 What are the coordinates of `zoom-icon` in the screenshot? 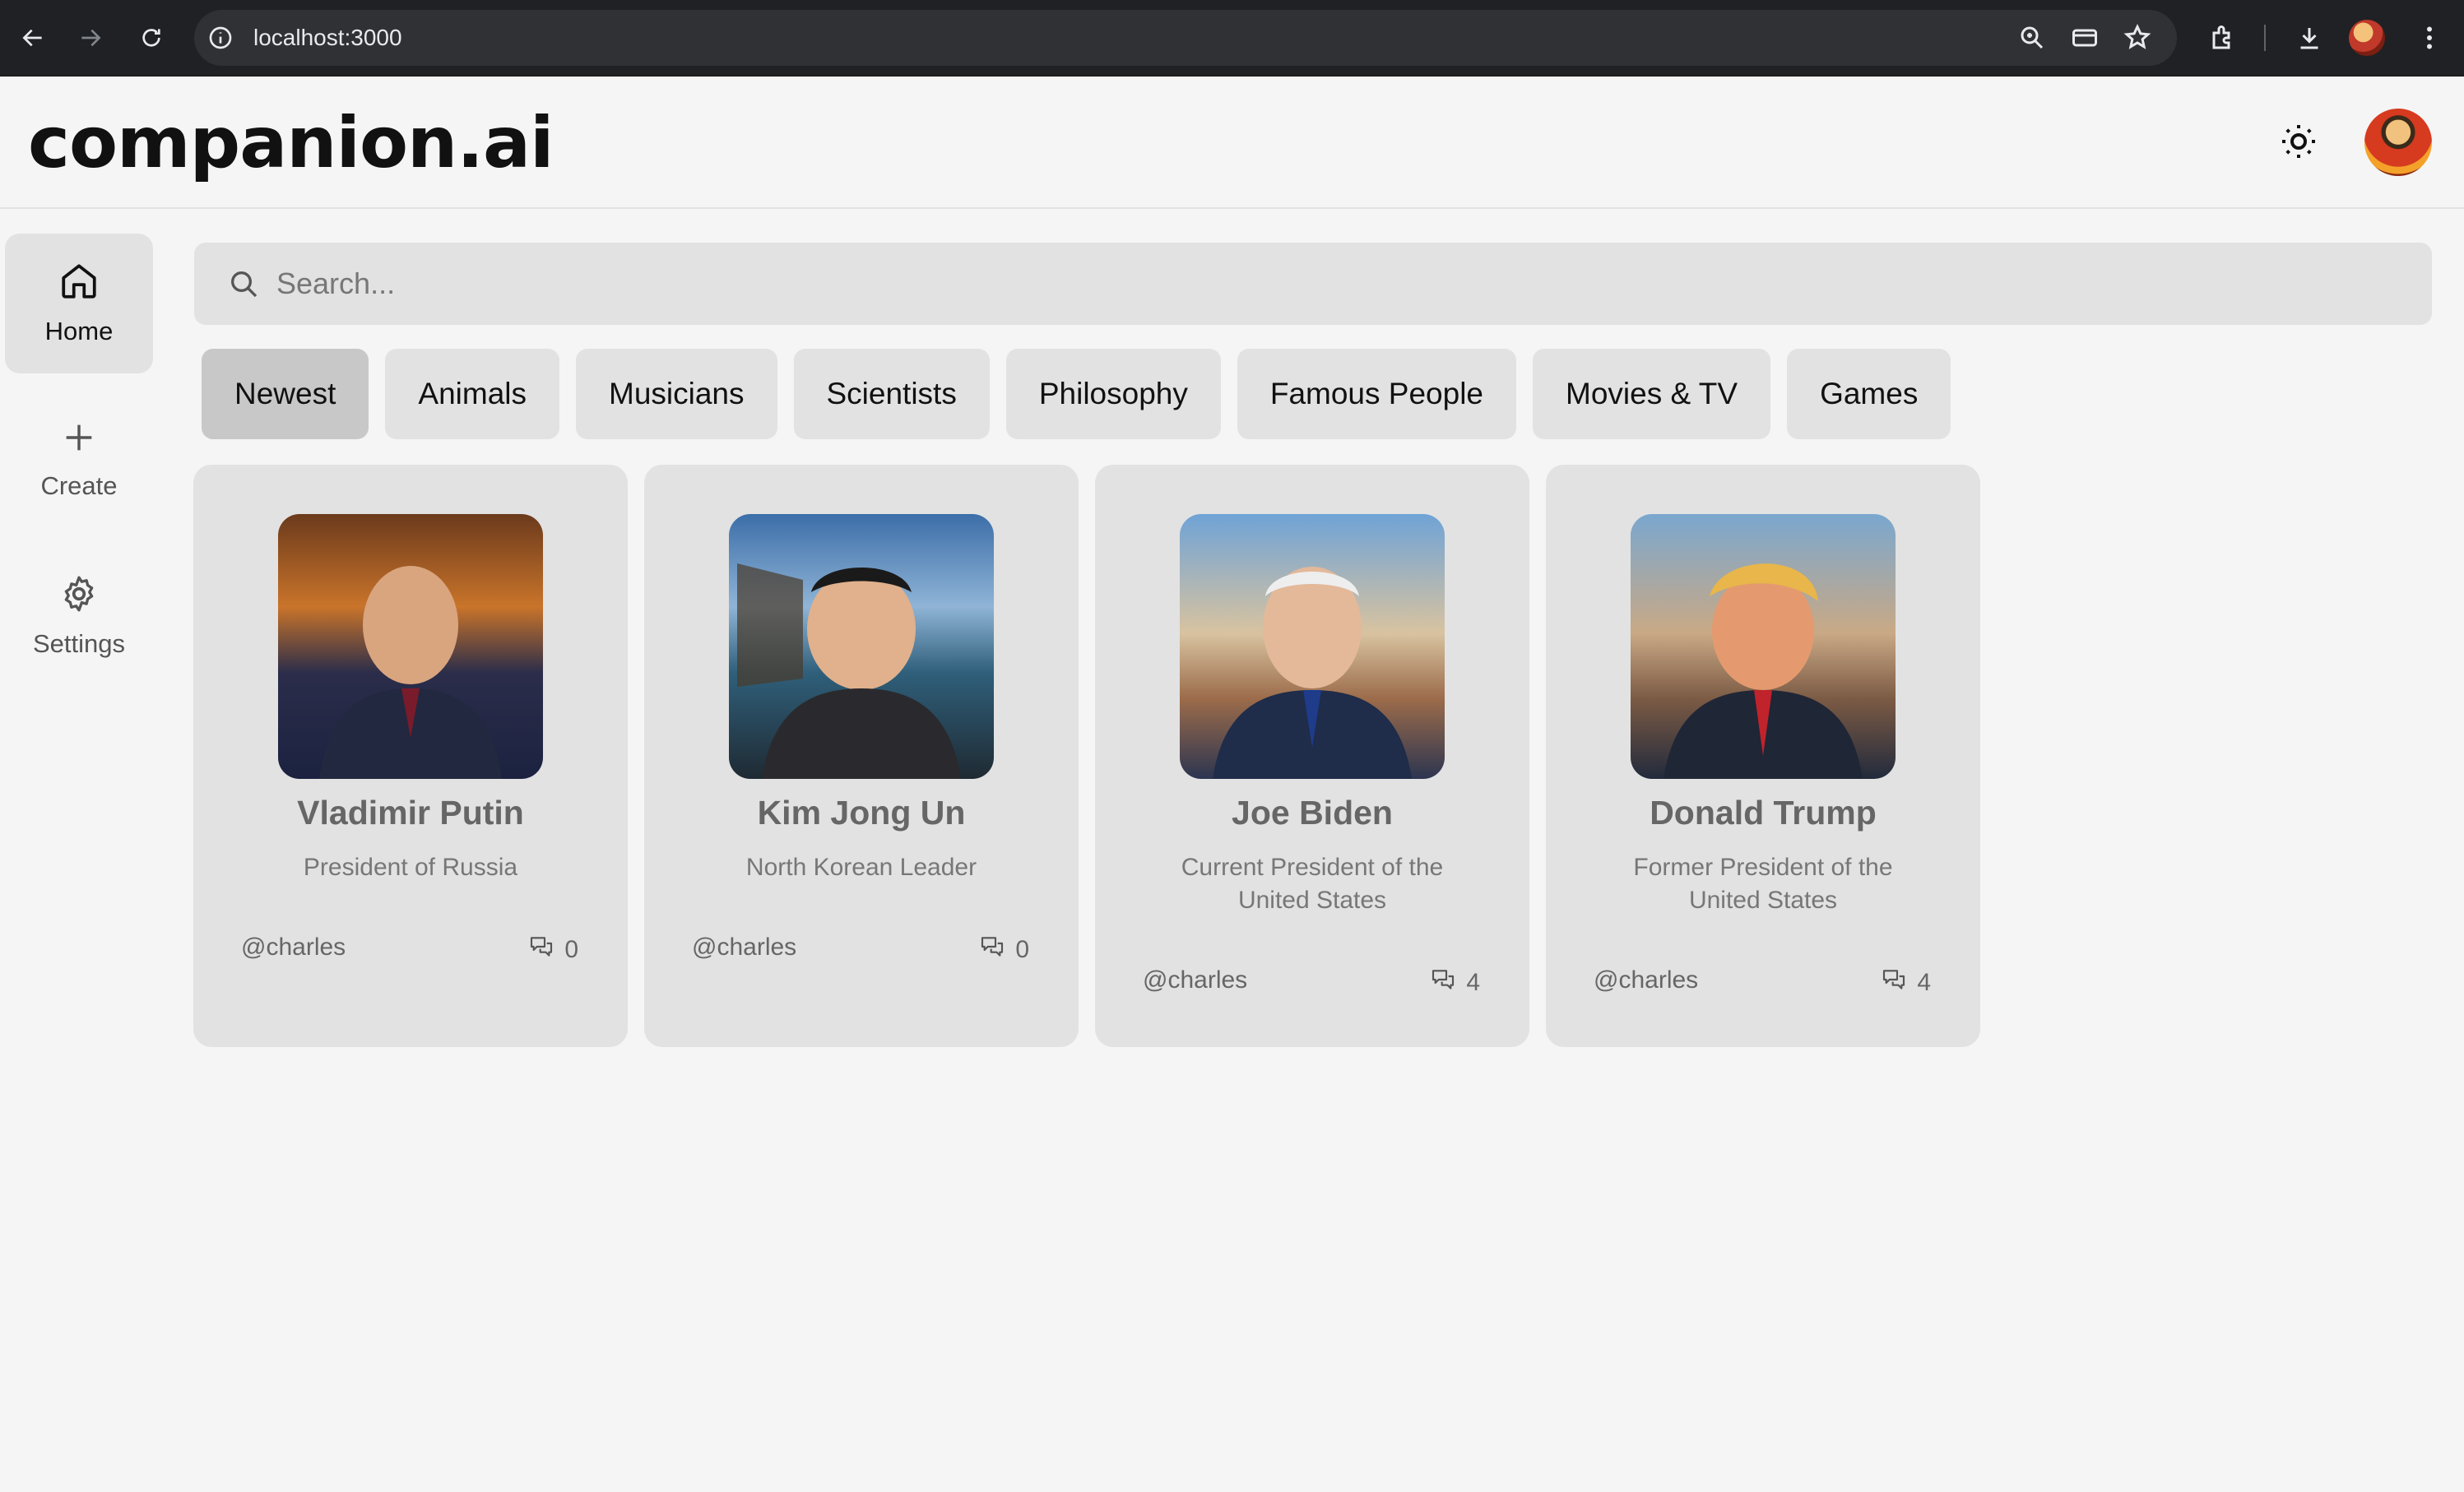 It's located at (2032, 38).